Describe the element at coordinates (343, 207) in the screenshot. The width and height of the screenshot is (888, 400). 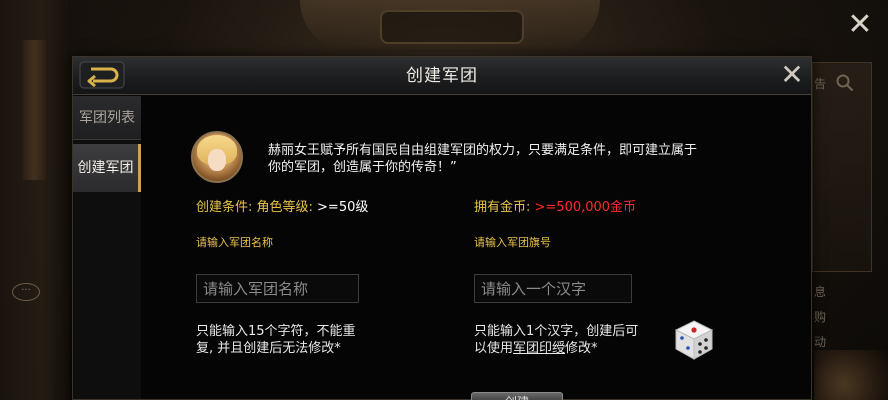
I see `level-condition-value: >=50级` at that location.